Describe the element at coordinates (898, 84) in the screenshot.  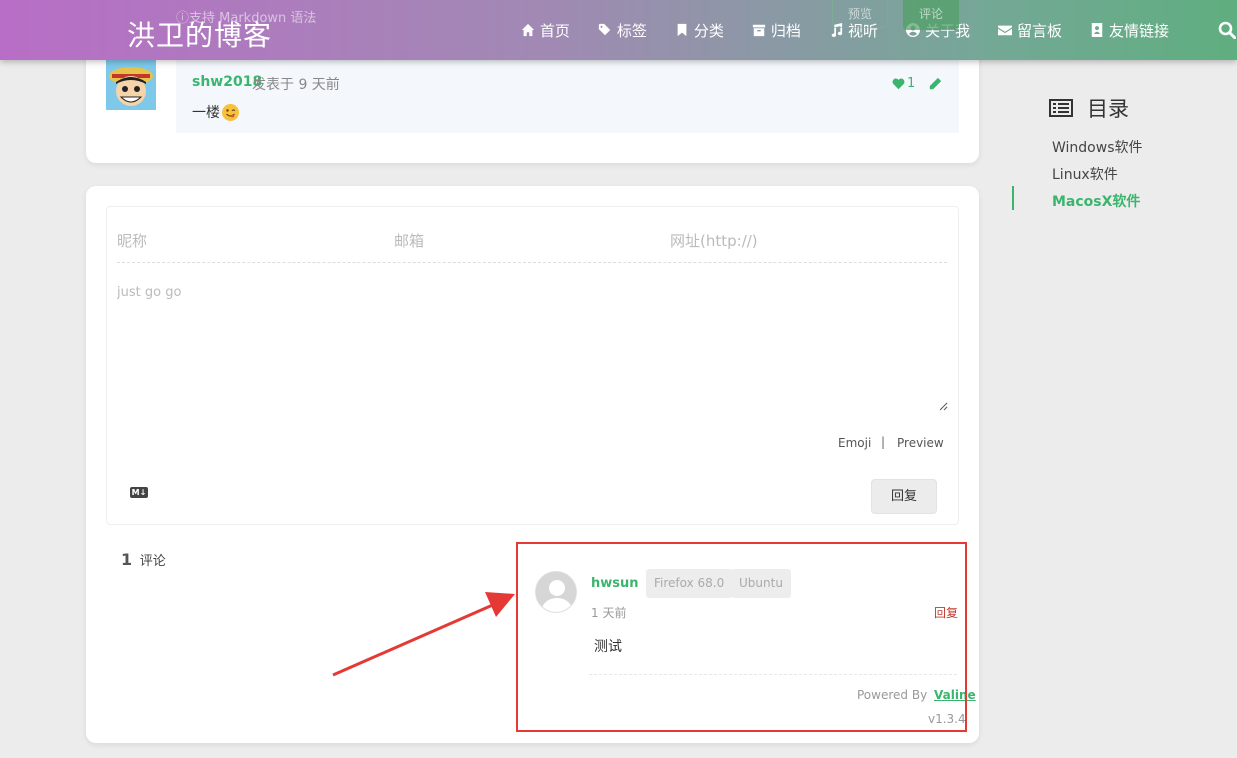
I see `heart-icon` at that location.